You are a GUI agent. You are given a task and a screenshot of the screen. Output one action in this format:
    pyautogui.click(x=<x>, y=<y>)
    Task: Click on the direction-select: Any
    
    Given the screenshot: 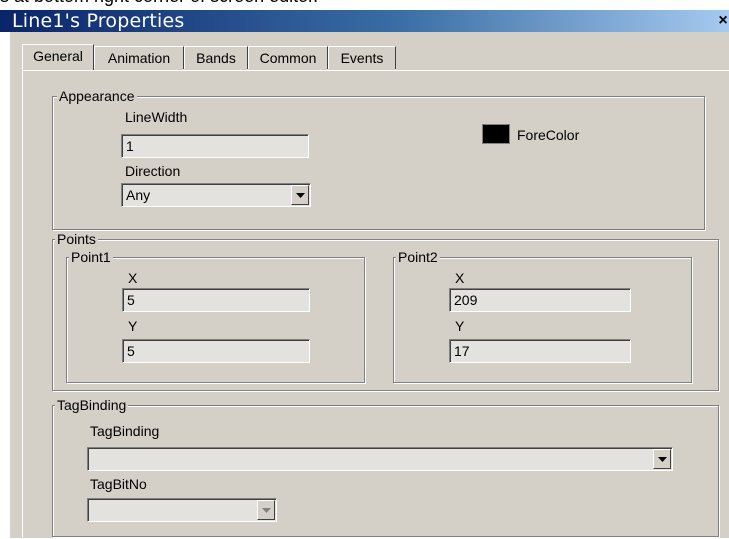 What is the action you would take?
    pyautogui.click(x=216, y=195)
    